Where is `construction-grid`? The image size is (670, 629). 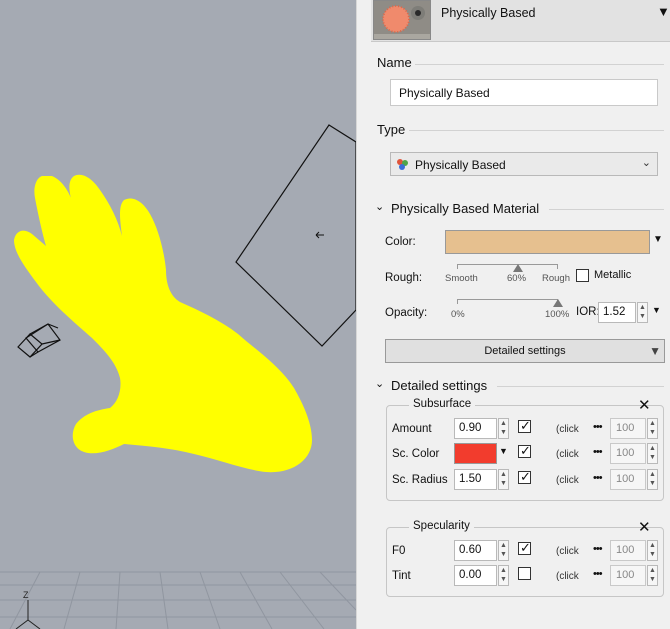
construction-grid is located at coordinates (178, 600).